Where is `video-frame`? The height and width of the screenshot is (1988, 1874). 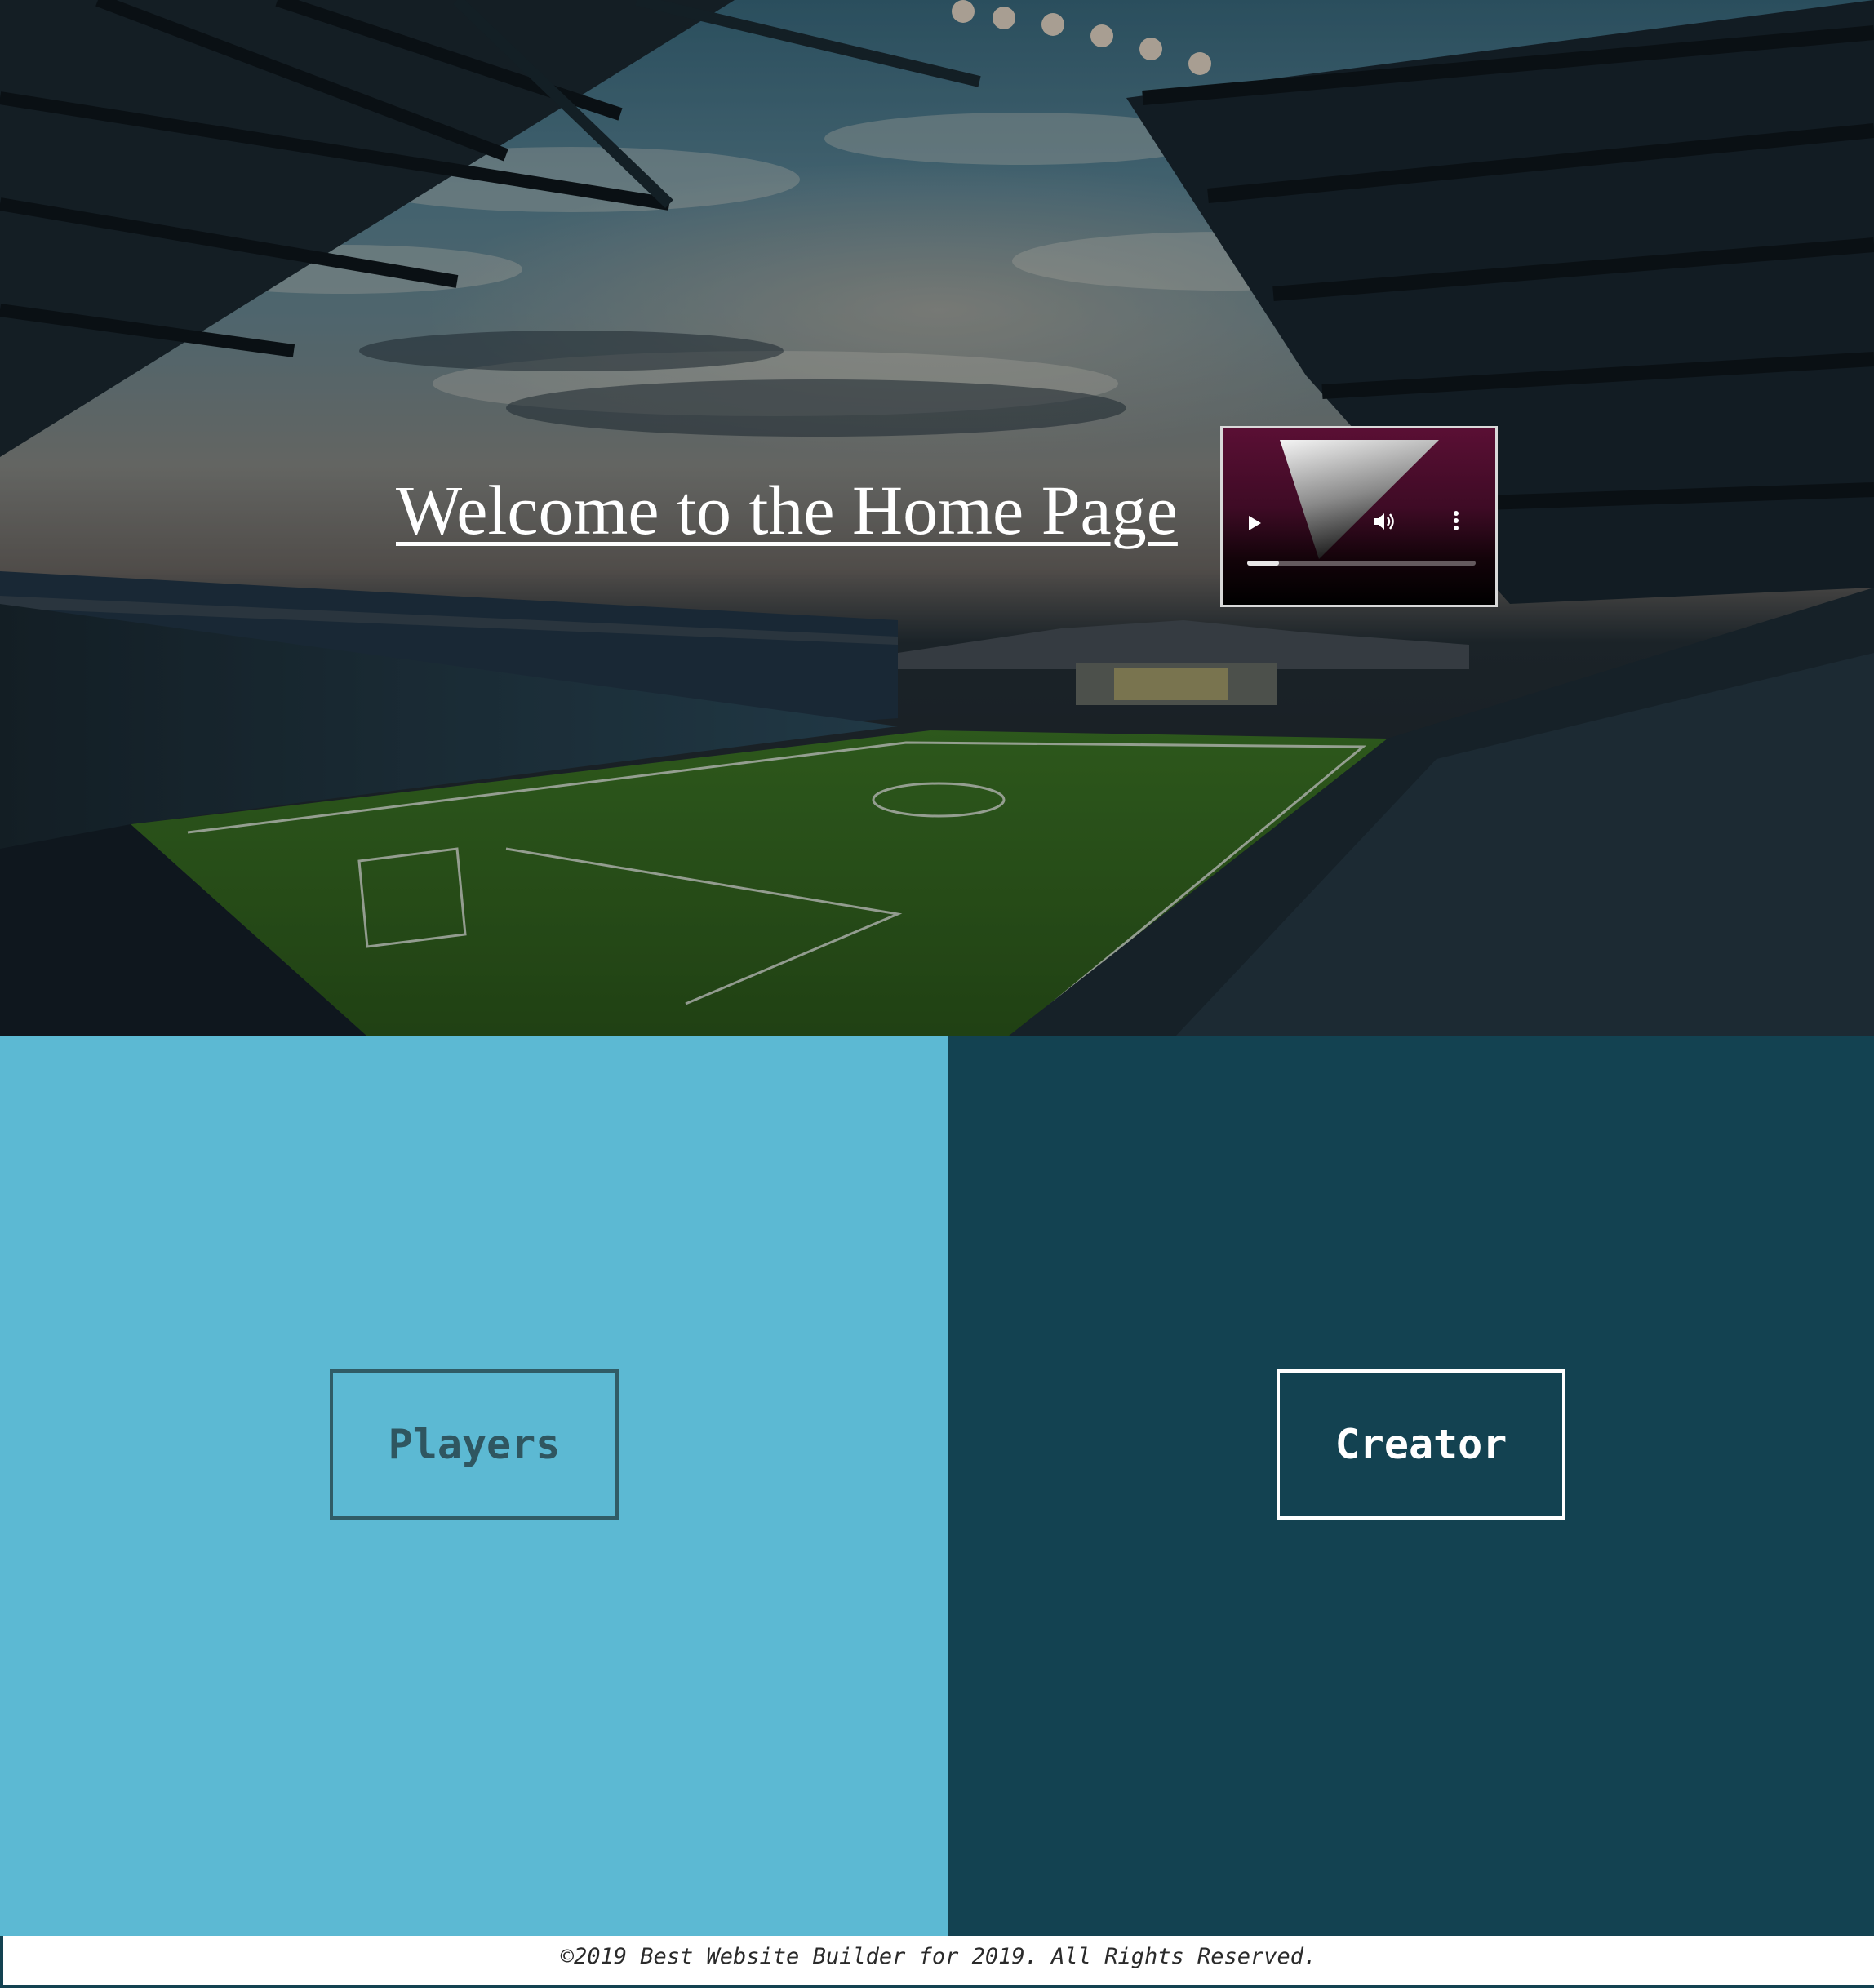 video-frame is located at coordinates (1359, 516).